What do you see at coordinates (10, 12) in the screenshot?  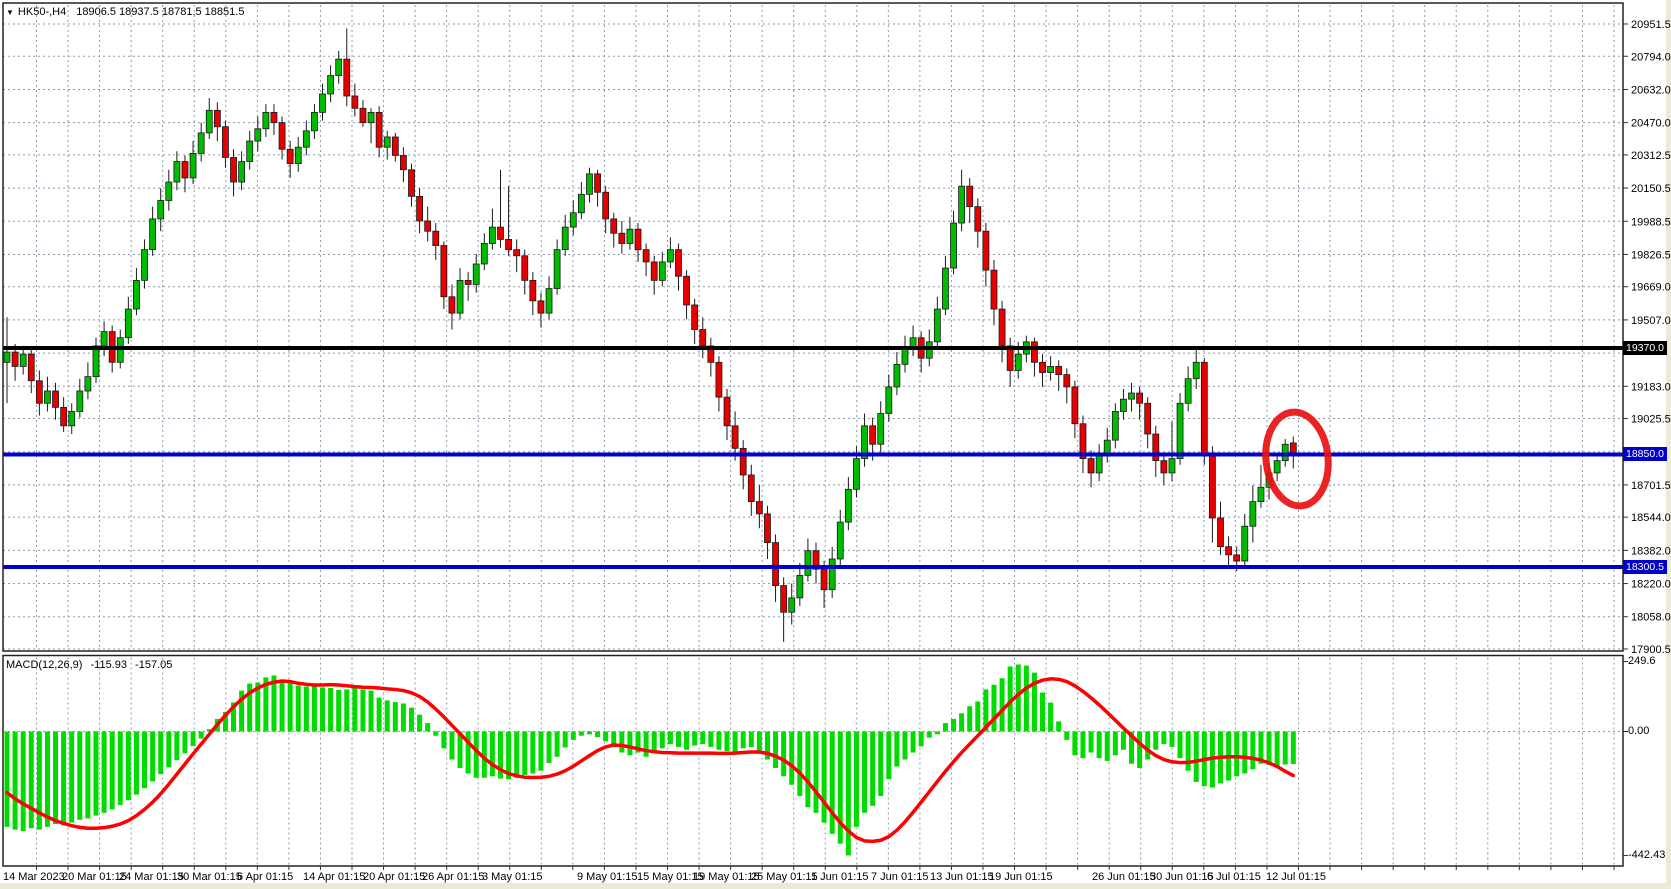 I see `symbol-dropdown-icon: ▼` at bounding box center [10, 12].